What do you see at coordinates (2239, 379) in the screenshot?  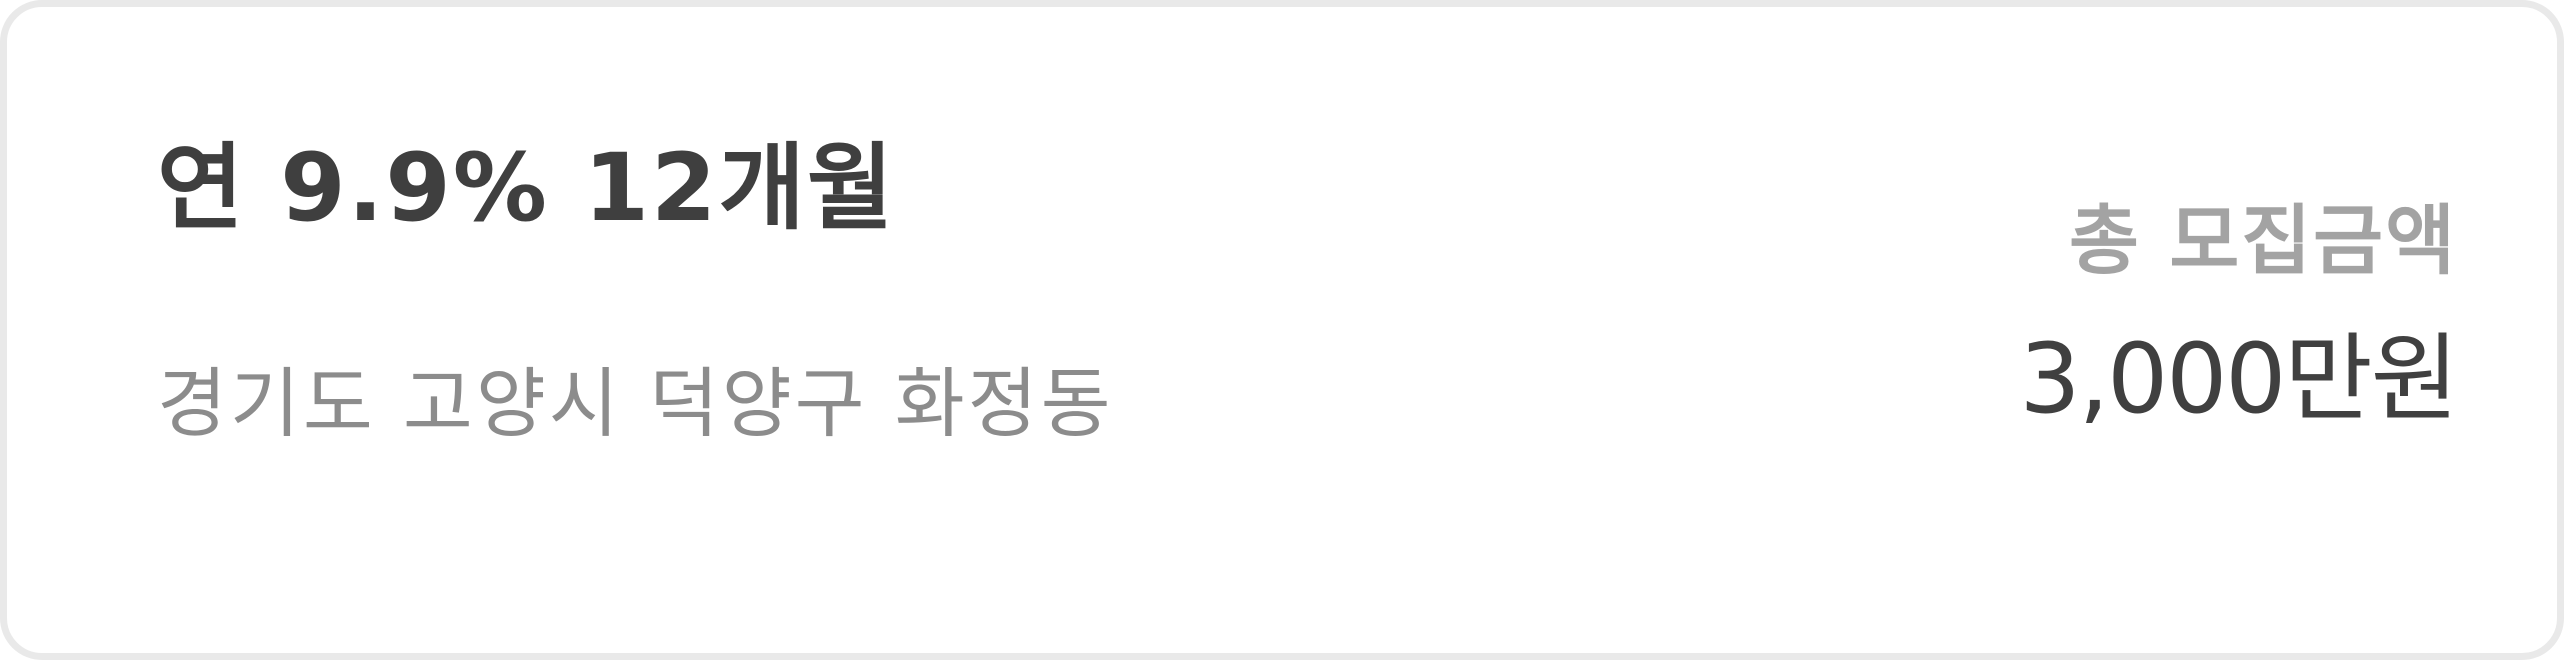 I see `total-funding-amount: 3,000만원` at bounding box center [2239, 379].